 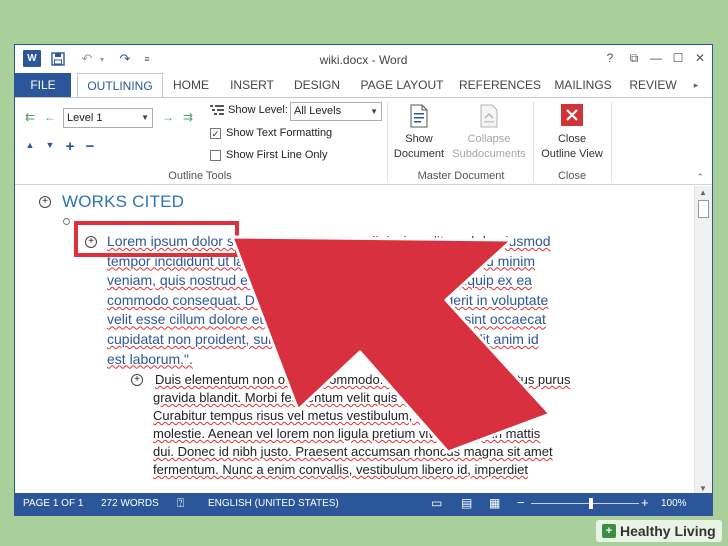 What do you see at coordinates (696, 85) in the screenshot?
I see `ribbon-scroll-icon: ▸` at bounding box center [696, 85].